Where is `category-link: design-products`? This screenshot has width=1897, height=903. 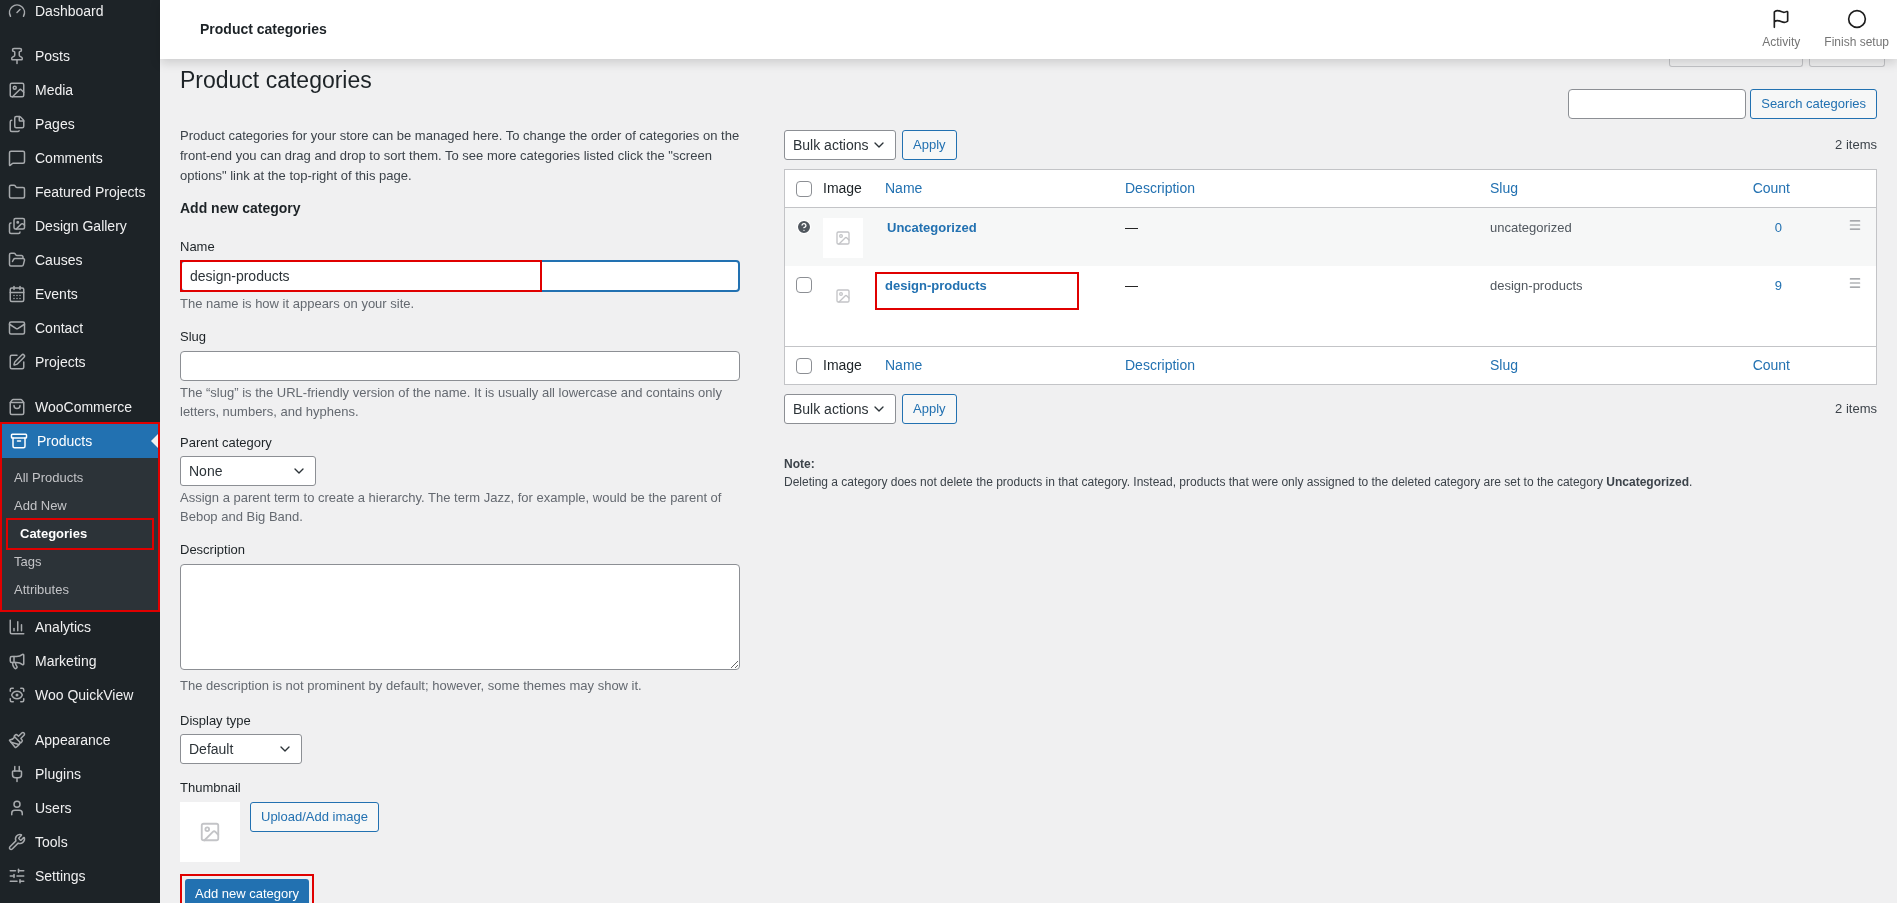 category-link: design-products is located at coordinates (977, 291).